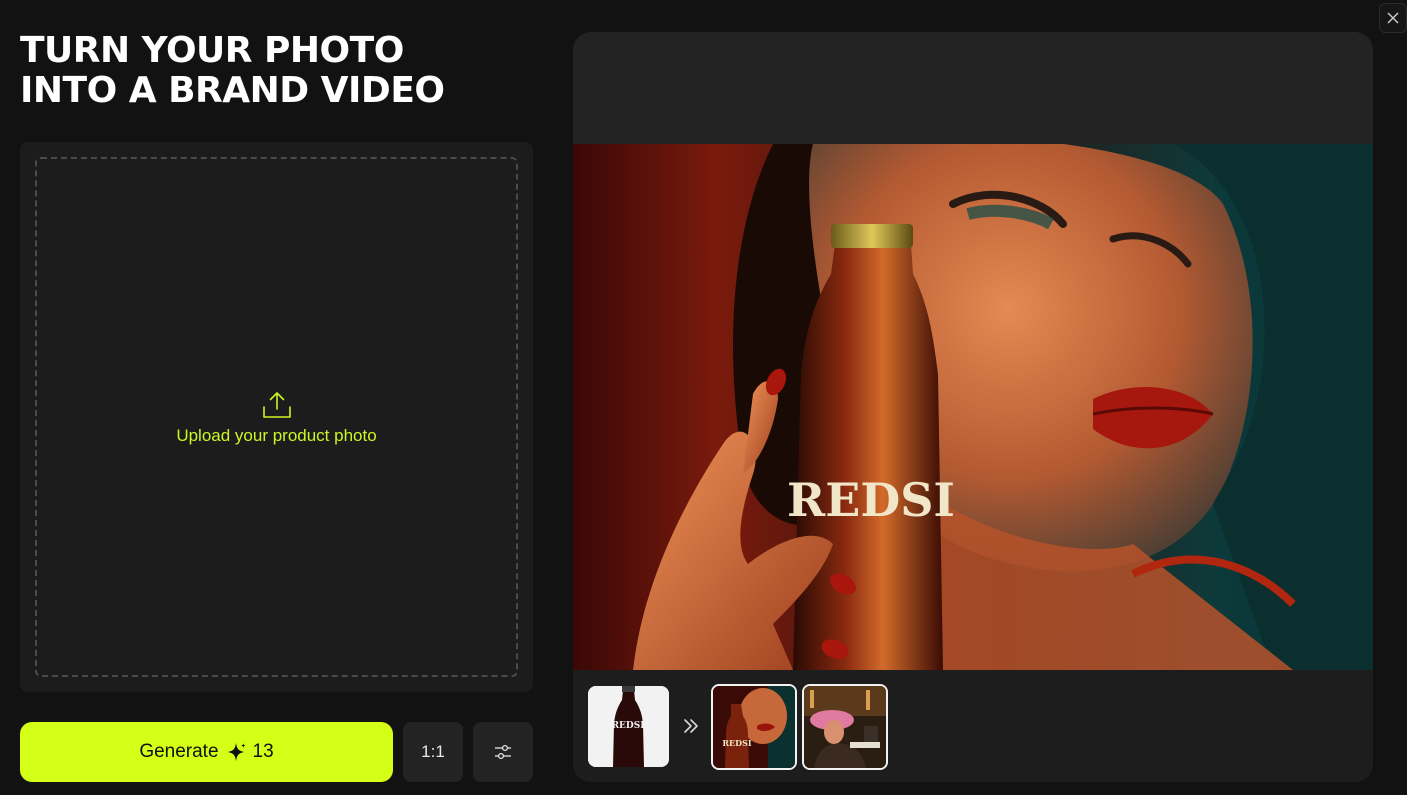 This screenshot has width=1407, height=795. I want to click on source-thumbnail: REDSI, so click(628, 726).